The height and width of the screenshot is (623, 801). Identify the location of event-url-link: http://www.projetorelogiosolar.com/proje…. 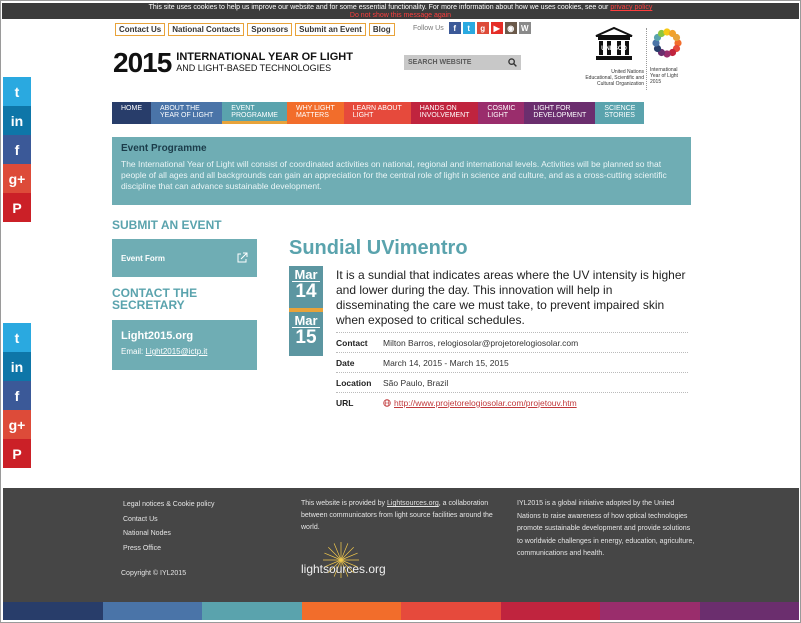
(485, 403).